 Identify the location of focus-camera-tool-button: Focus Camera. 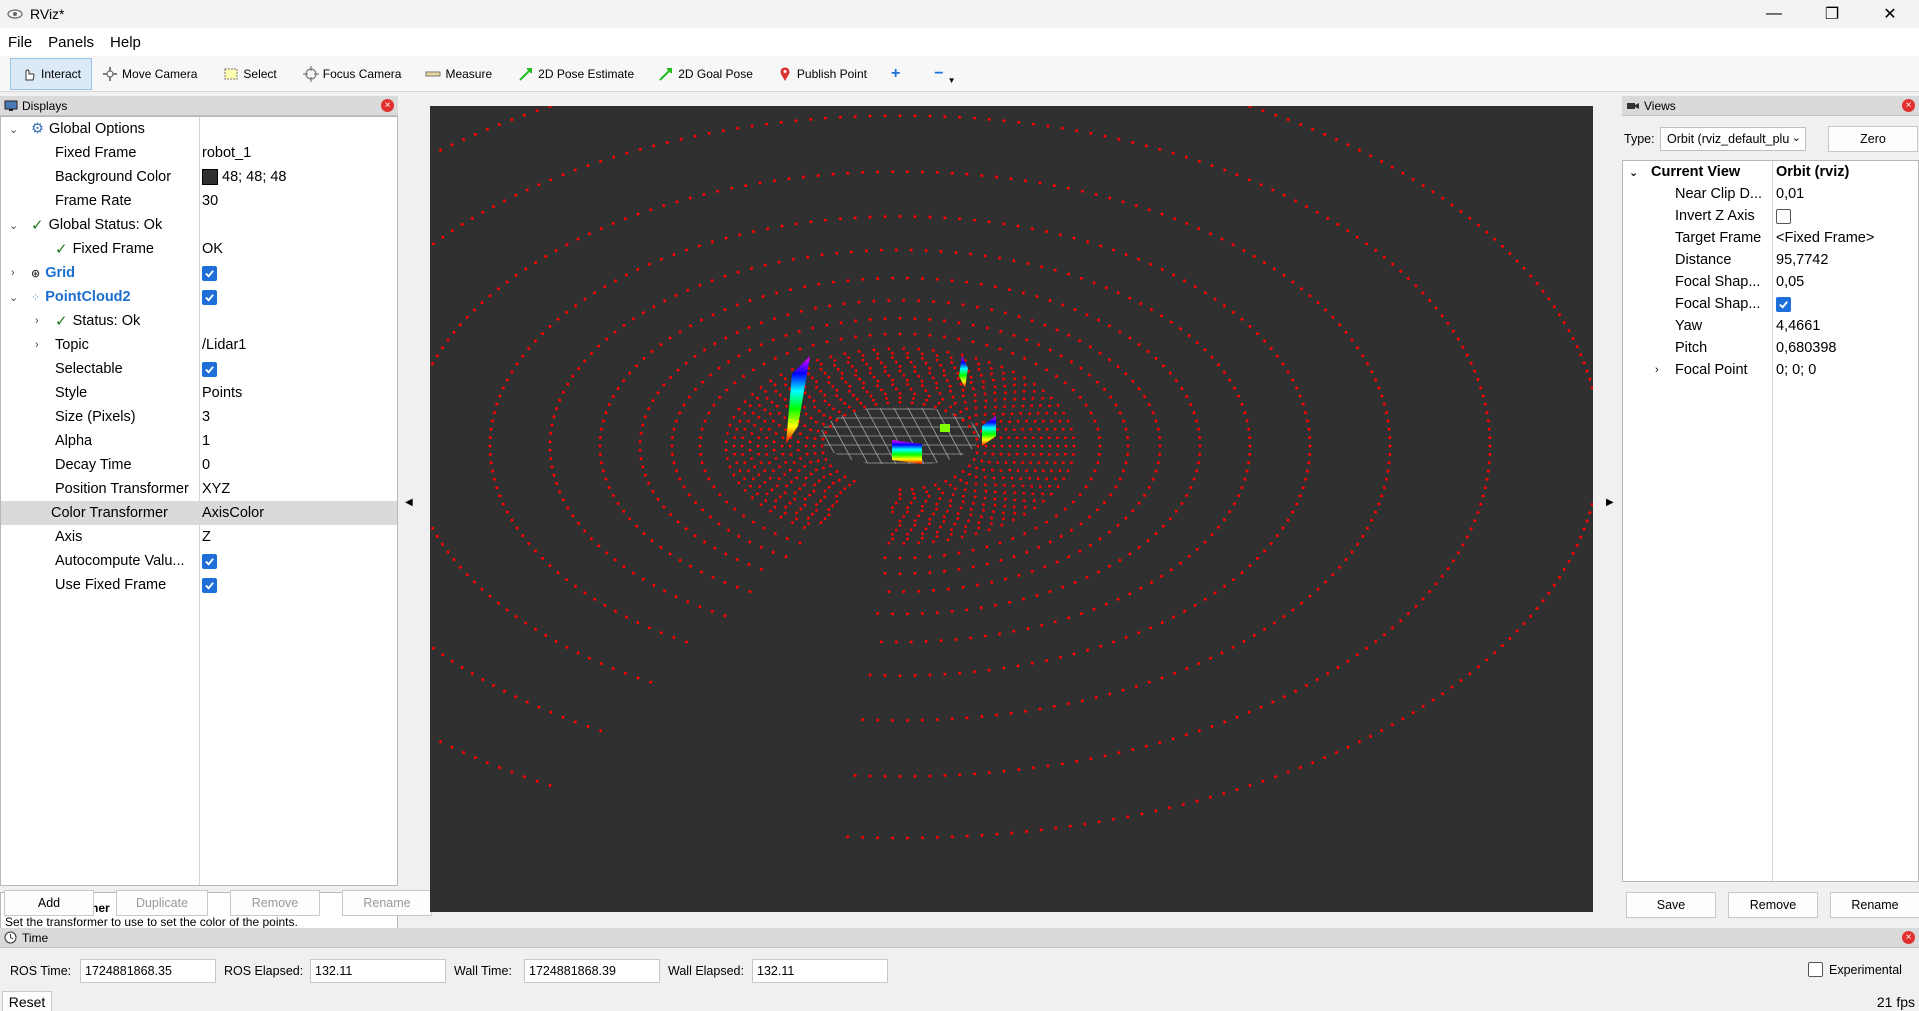
(352, 74).